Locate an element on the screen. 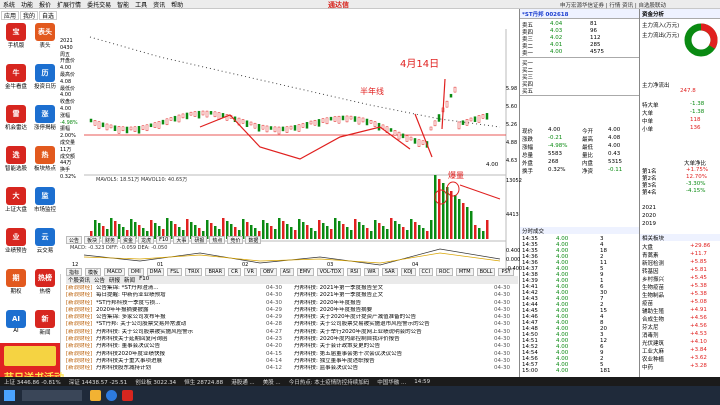  news-row: [新浪财经] 丹邦科技关于延期回复问询函 04-23 is located at coordinates (179, 339).